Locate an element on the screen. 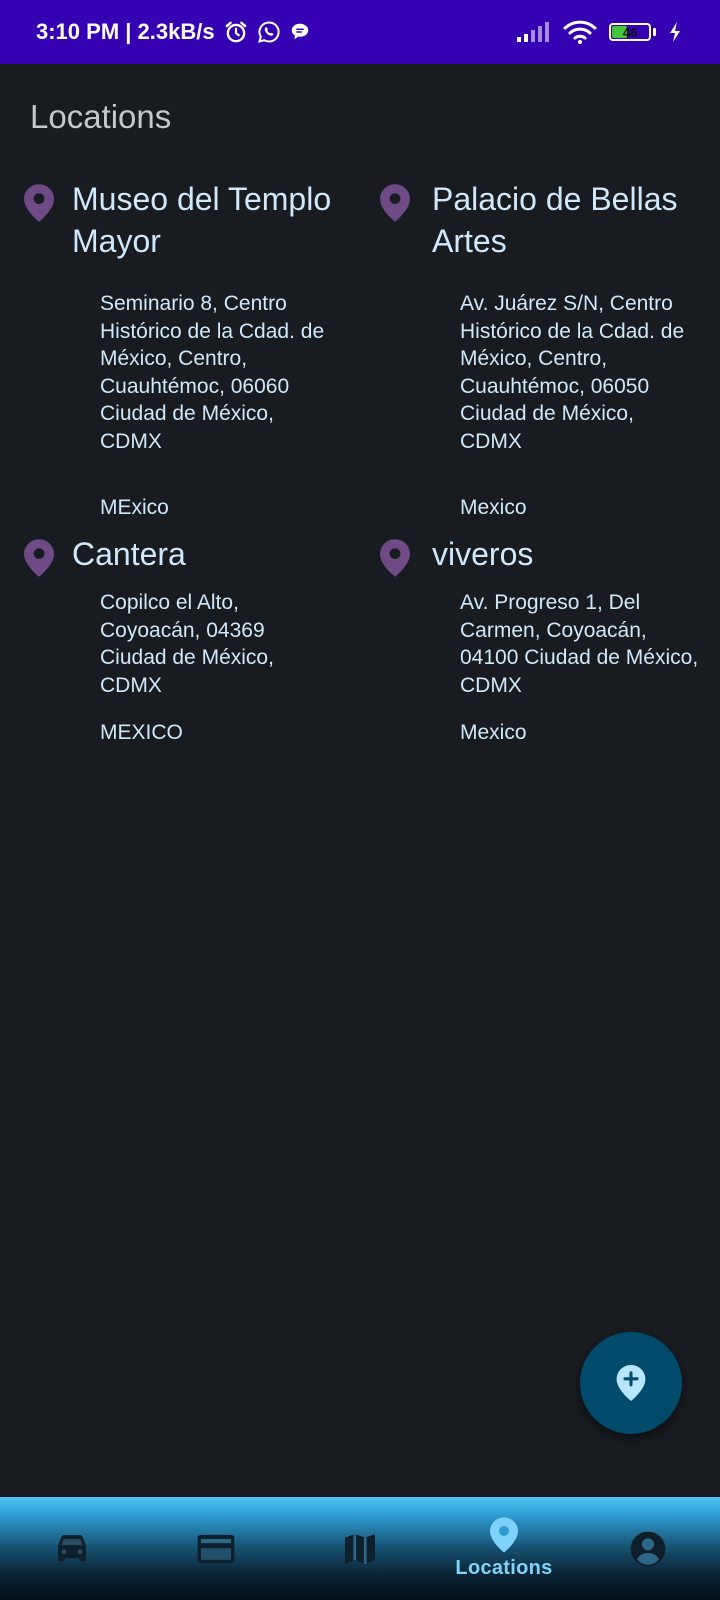  battery-level: 46 is located at coordinates (630, 32).